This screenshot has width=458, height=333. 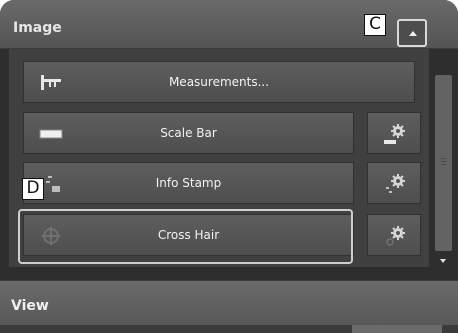 I want to click on view-panel-title: View, so click(x=30, y=306).